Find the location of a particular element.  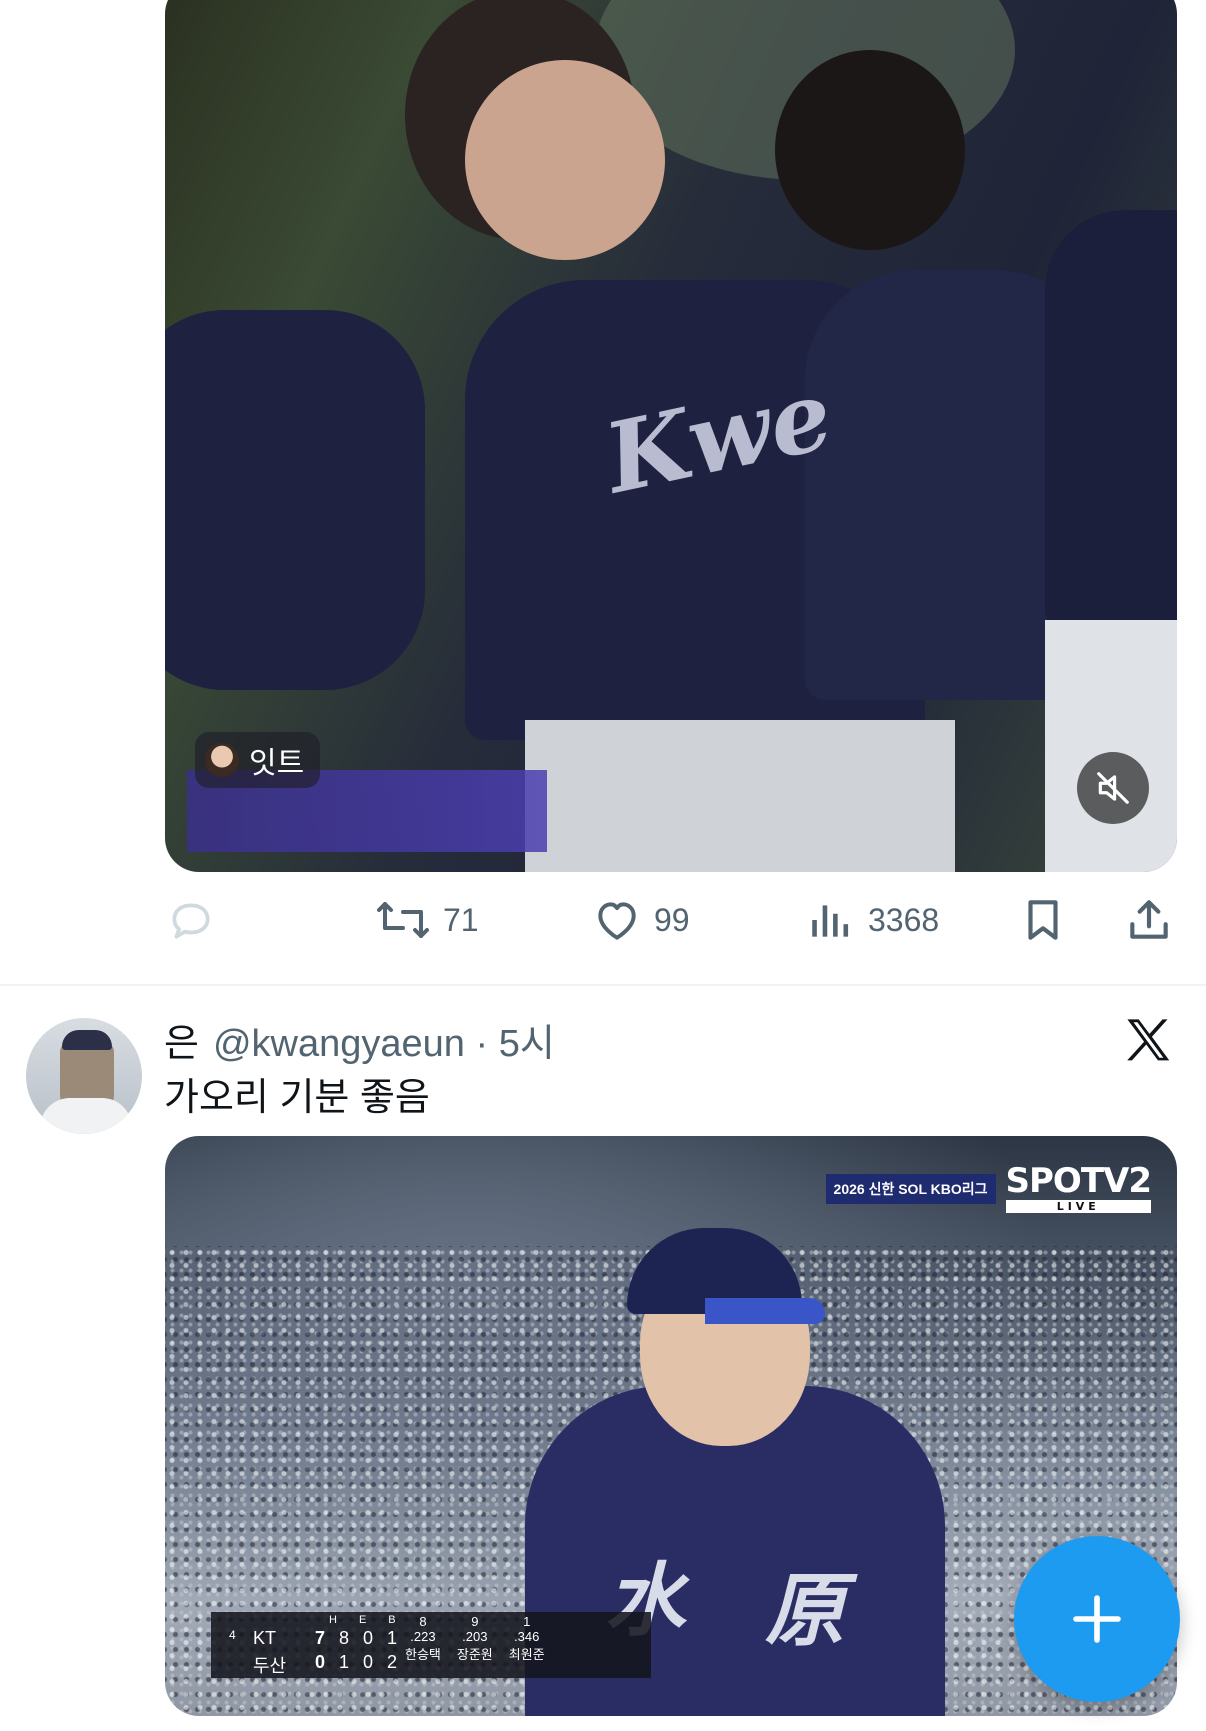

avatar-cap is located at coordinates (87, 1040).